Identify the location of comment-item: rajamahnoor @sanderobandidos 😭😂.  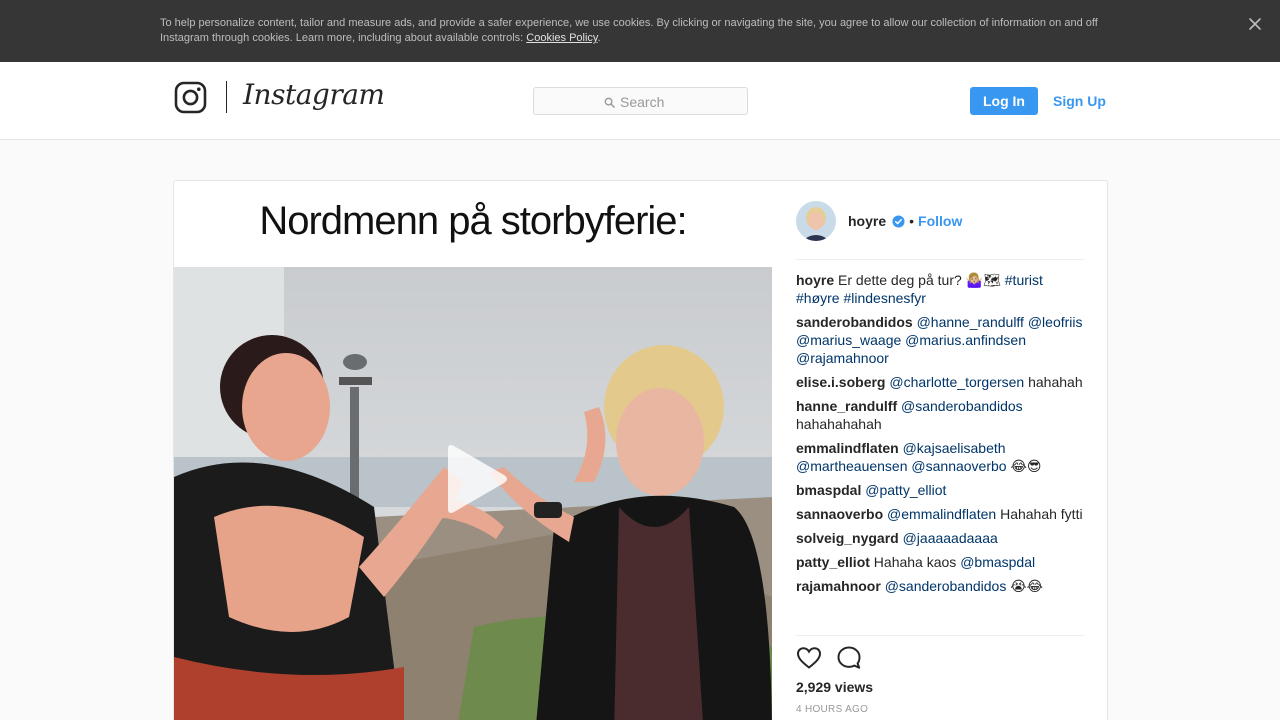
(942, 586).